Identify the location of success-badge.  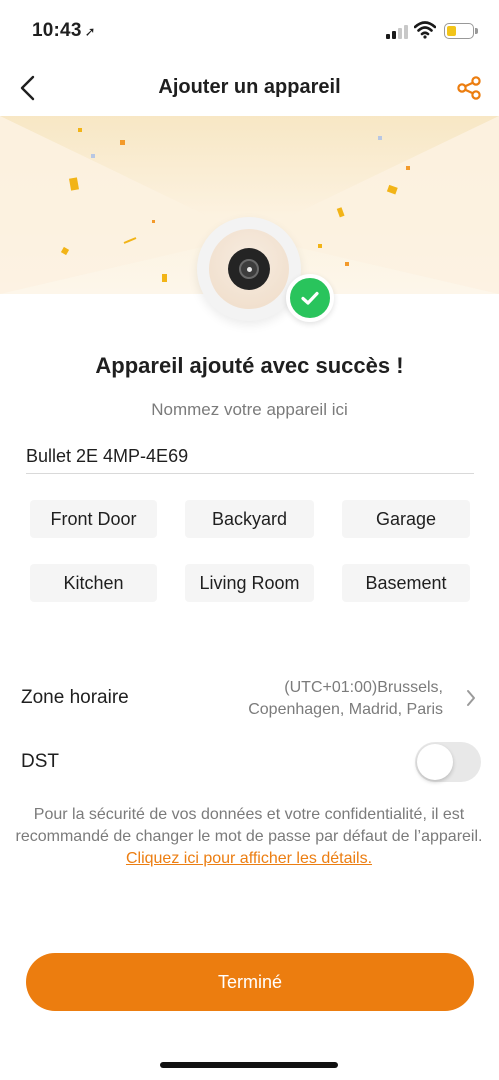
(310, 298).